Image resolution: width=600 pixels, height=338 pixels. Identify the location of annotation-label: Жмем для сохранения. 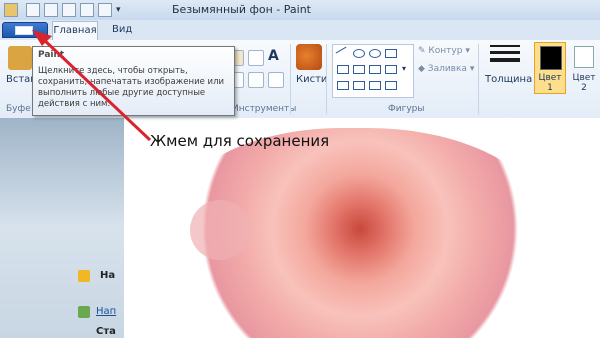
(240, 141).